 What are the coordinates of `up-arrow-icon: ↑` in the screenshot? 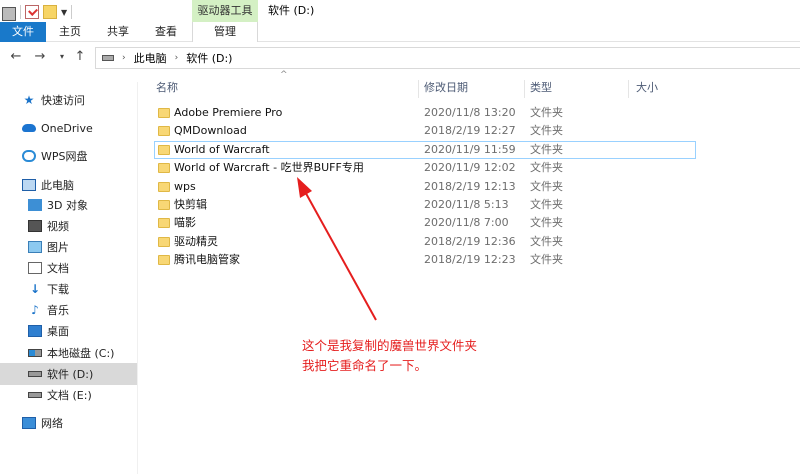 It's located at (80, 57).